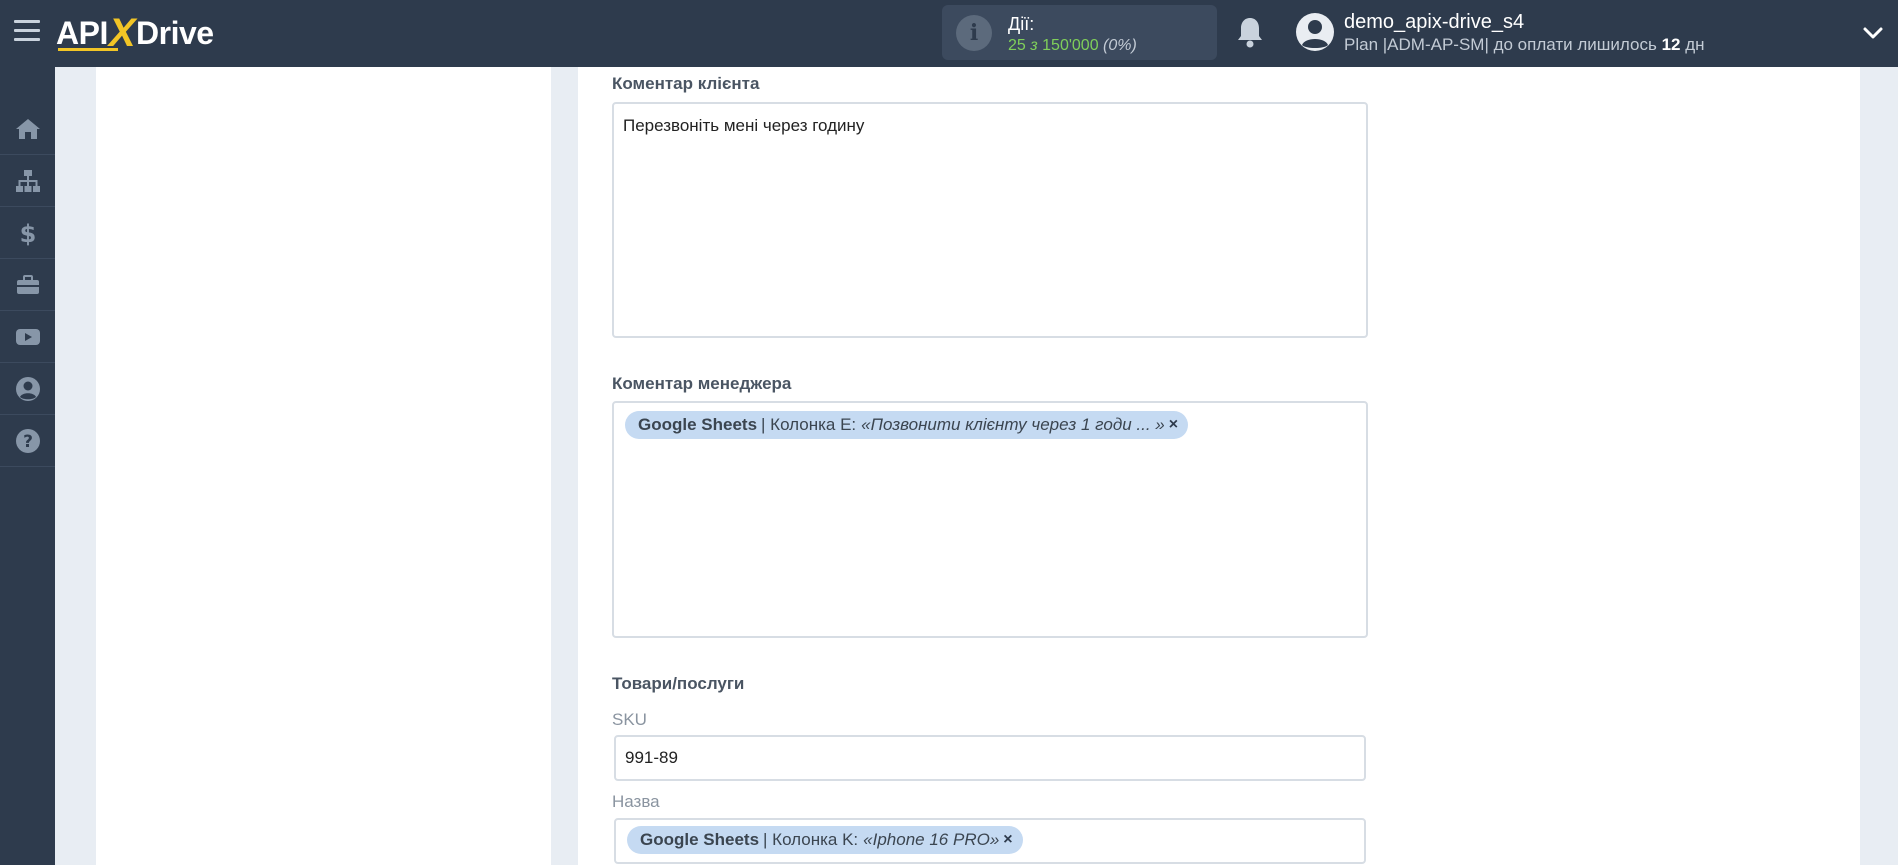 The width and height of the screenshot is (1898, 865). What do you see at coordinates (175, 32) in the screenshot?
I see `logo-drive-text: Drive` at bounding box center [175, 32].